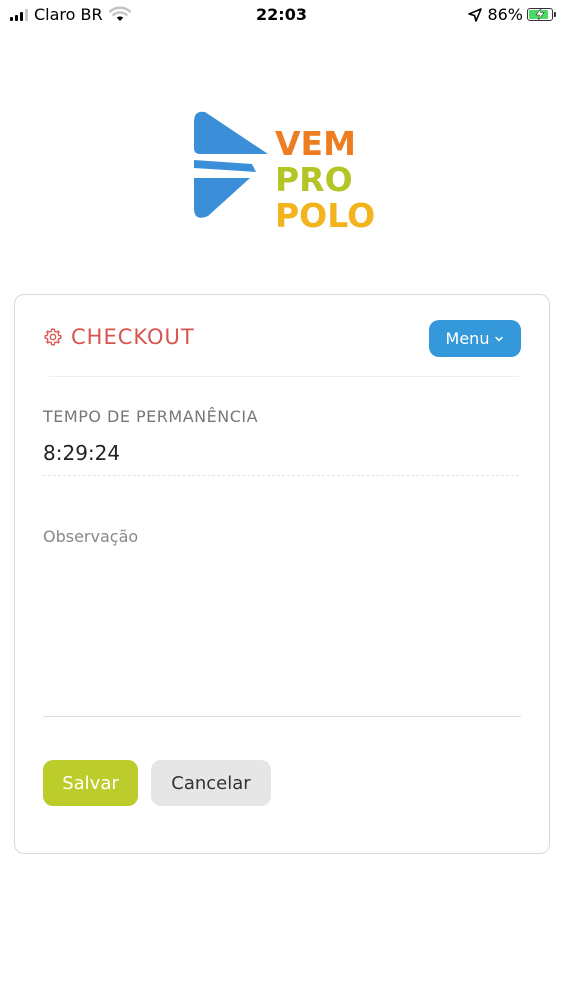 The image size is (563, 1000). I want to click on logo-word-polo: POLO, so click(325, 215).